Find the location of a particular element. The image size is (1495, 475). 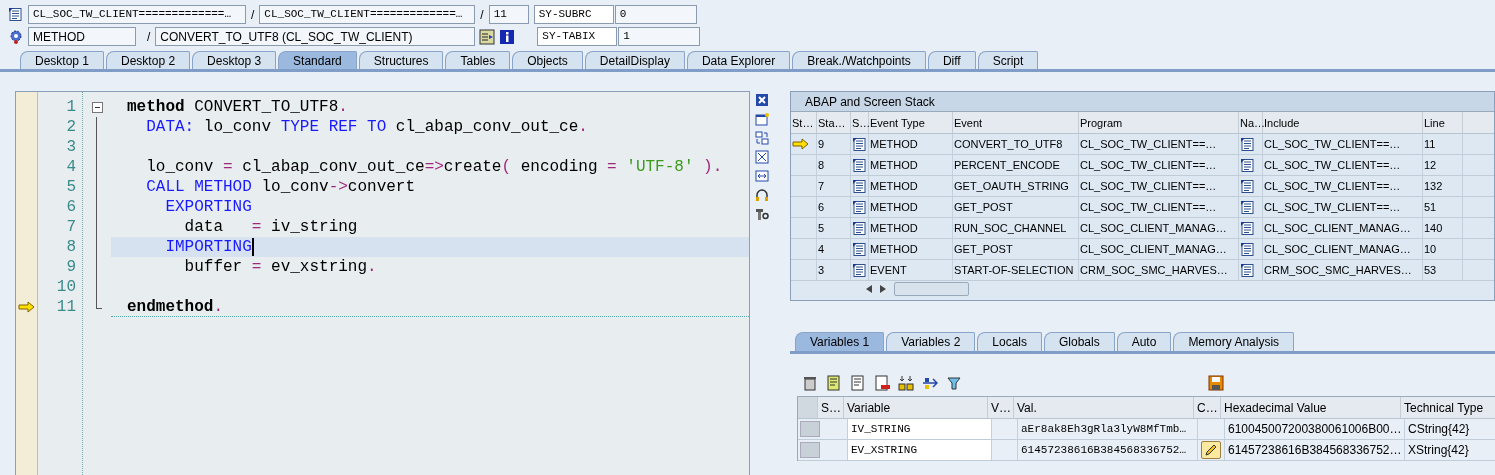

filter-icon is located at coordinates (954, 383).